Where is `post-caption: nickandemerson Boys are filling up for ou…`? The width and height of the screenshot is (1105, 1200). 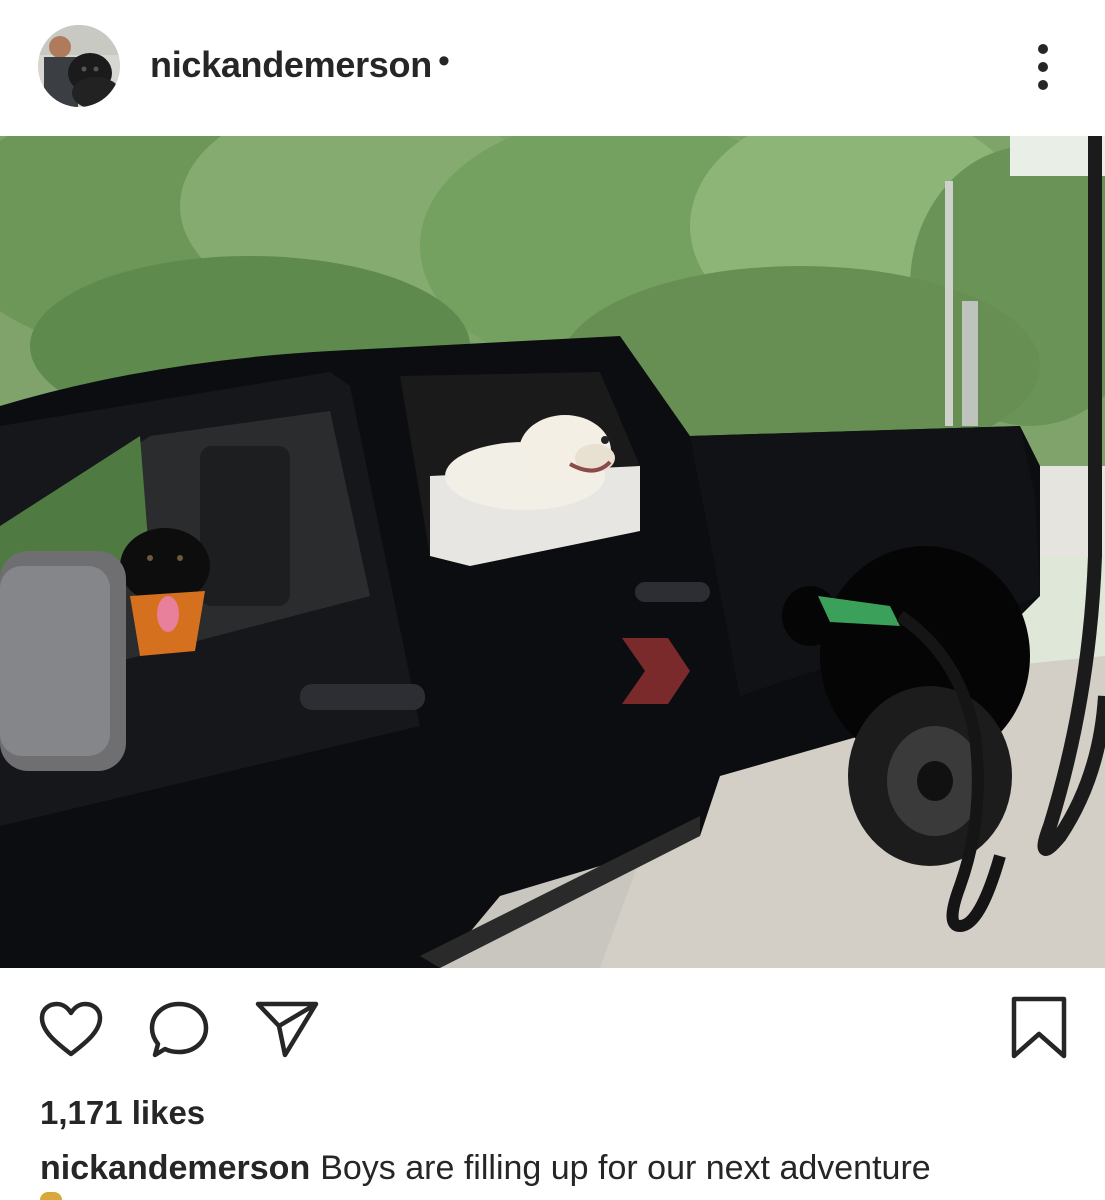
post-caption: nickandemerson Boys are filling up for ou… is located at coordinates (485, 1168).